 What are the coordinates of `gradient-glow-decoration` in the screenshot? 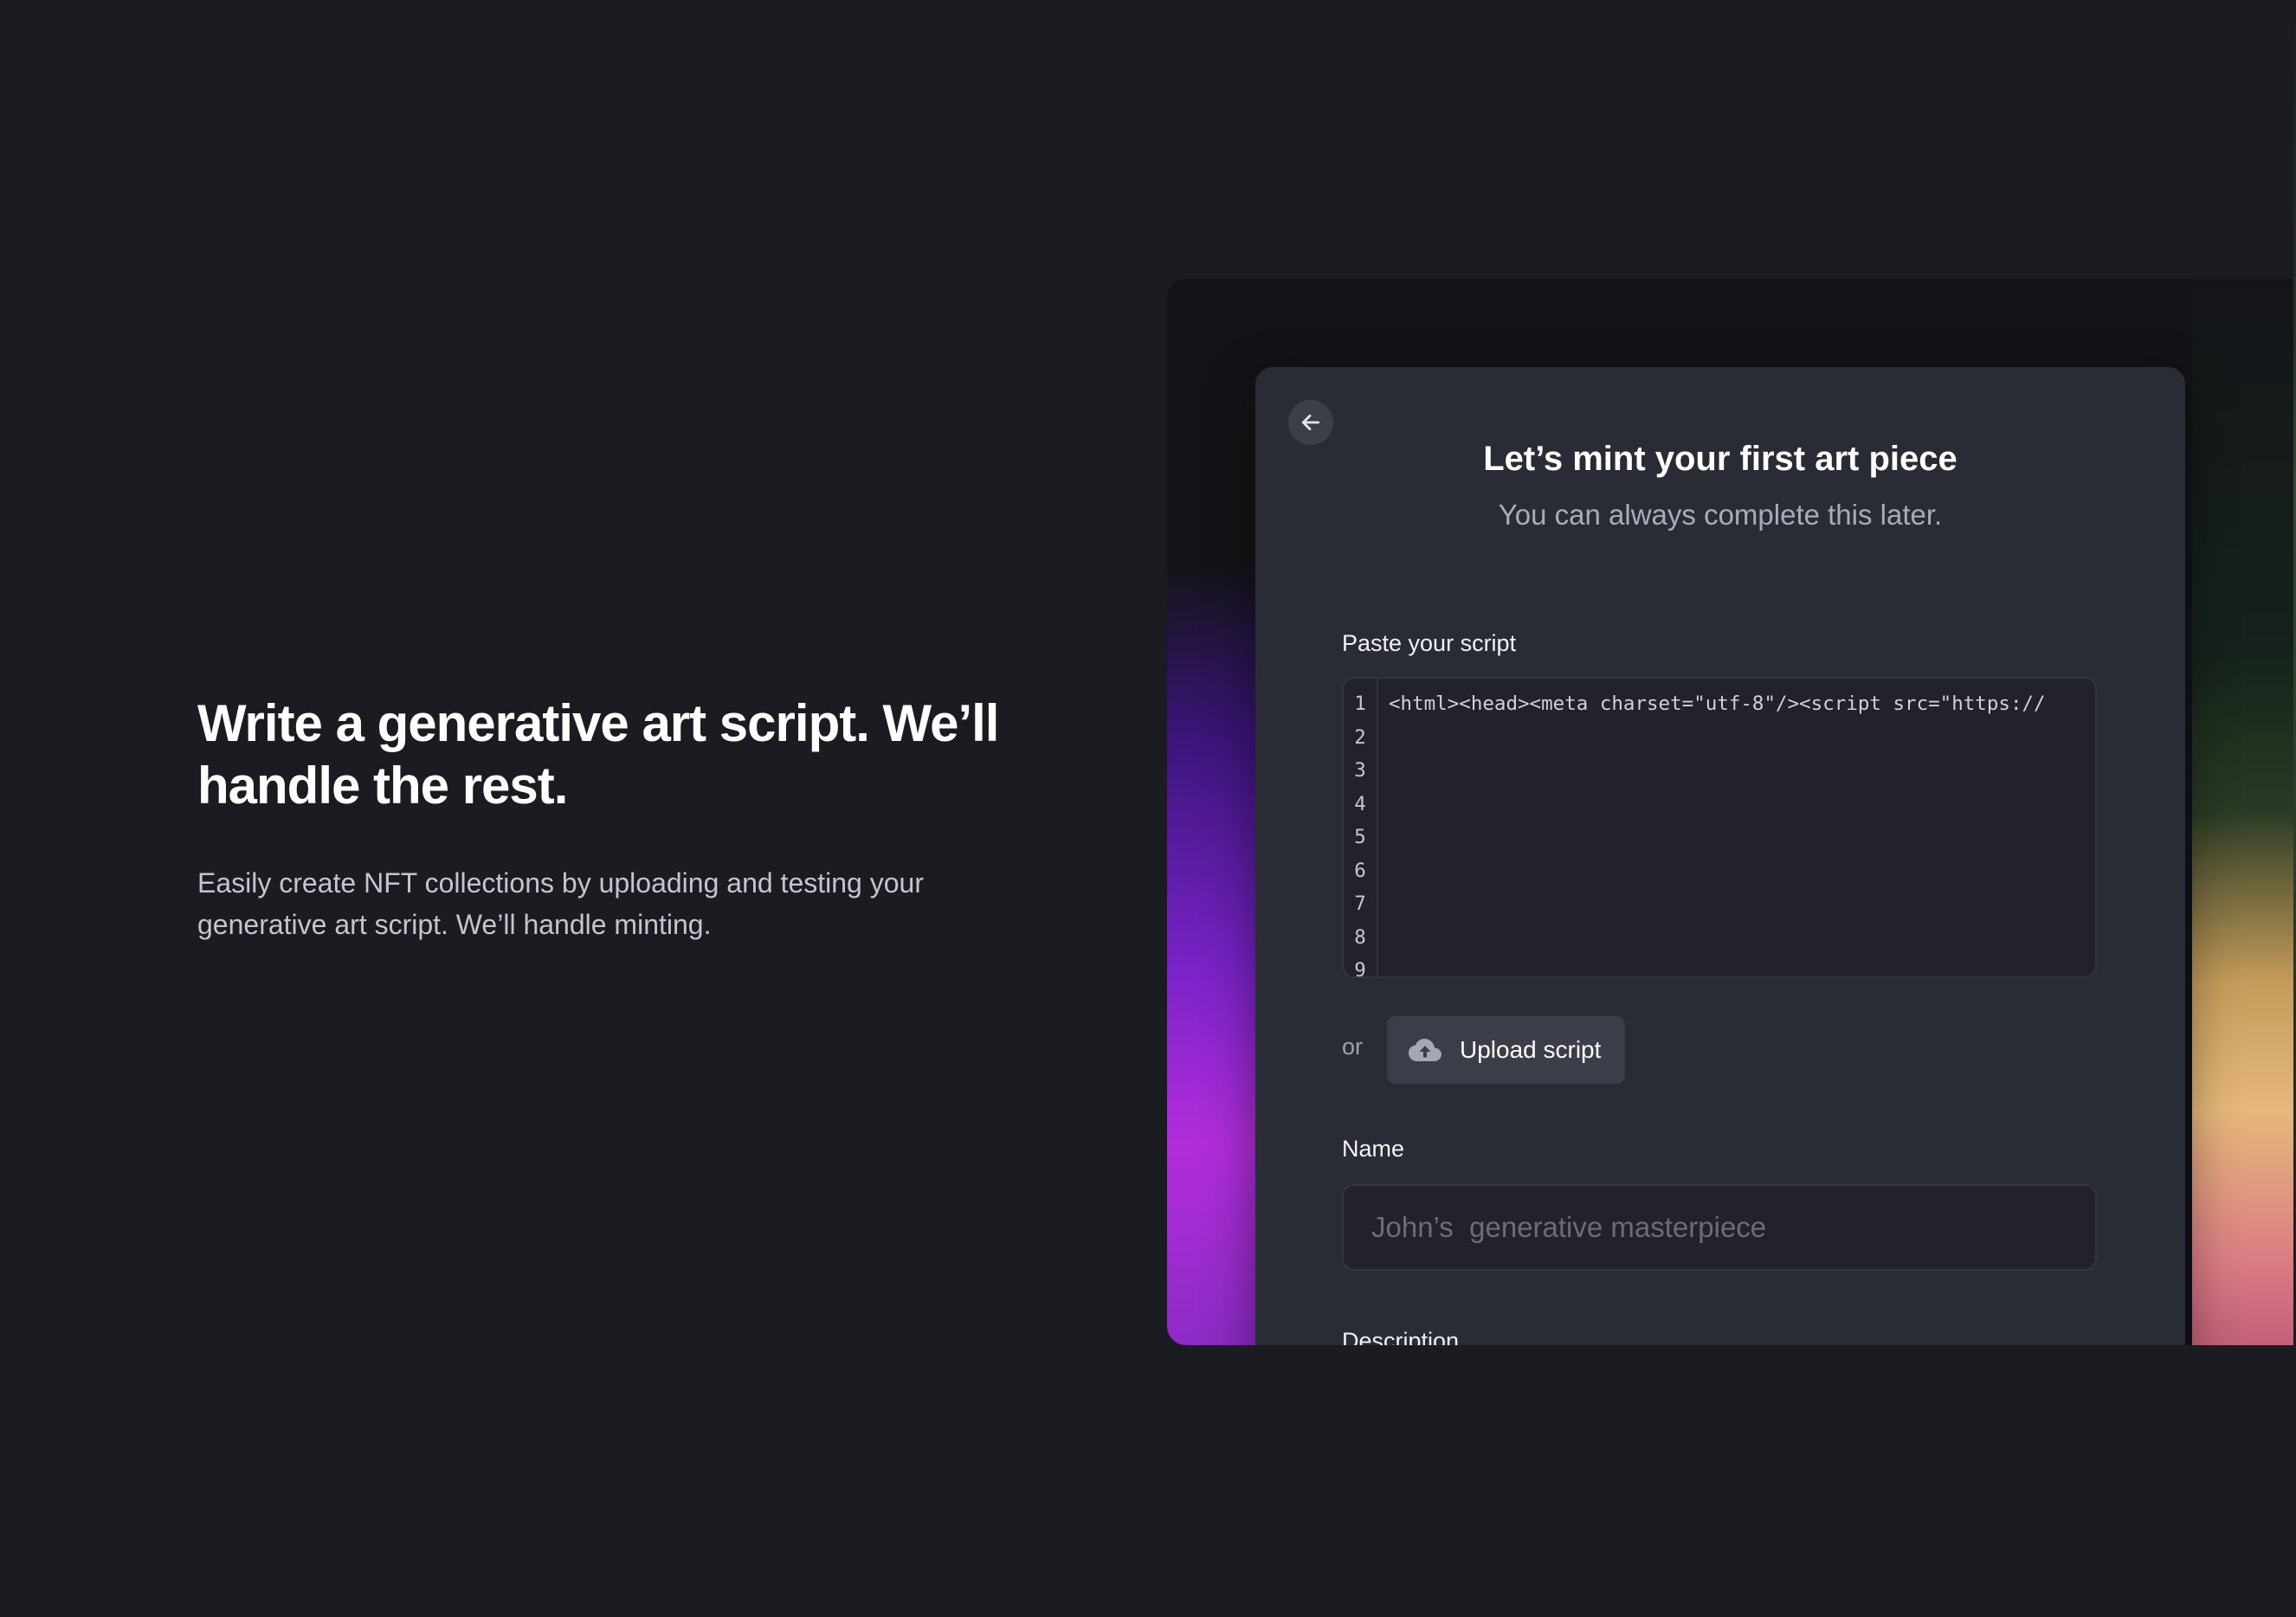 It's located at (2244, 812).